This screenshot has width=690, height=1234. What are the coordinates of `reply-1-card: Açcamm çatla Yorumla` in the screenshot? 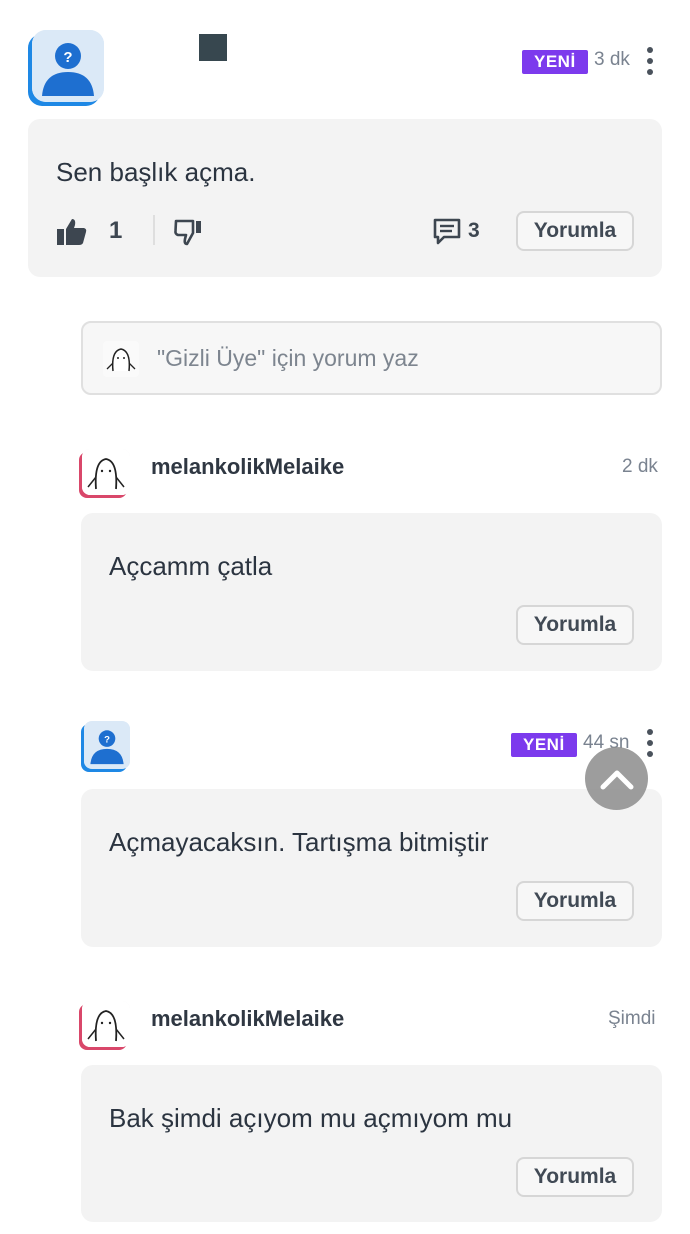 It's located at (371, 592).